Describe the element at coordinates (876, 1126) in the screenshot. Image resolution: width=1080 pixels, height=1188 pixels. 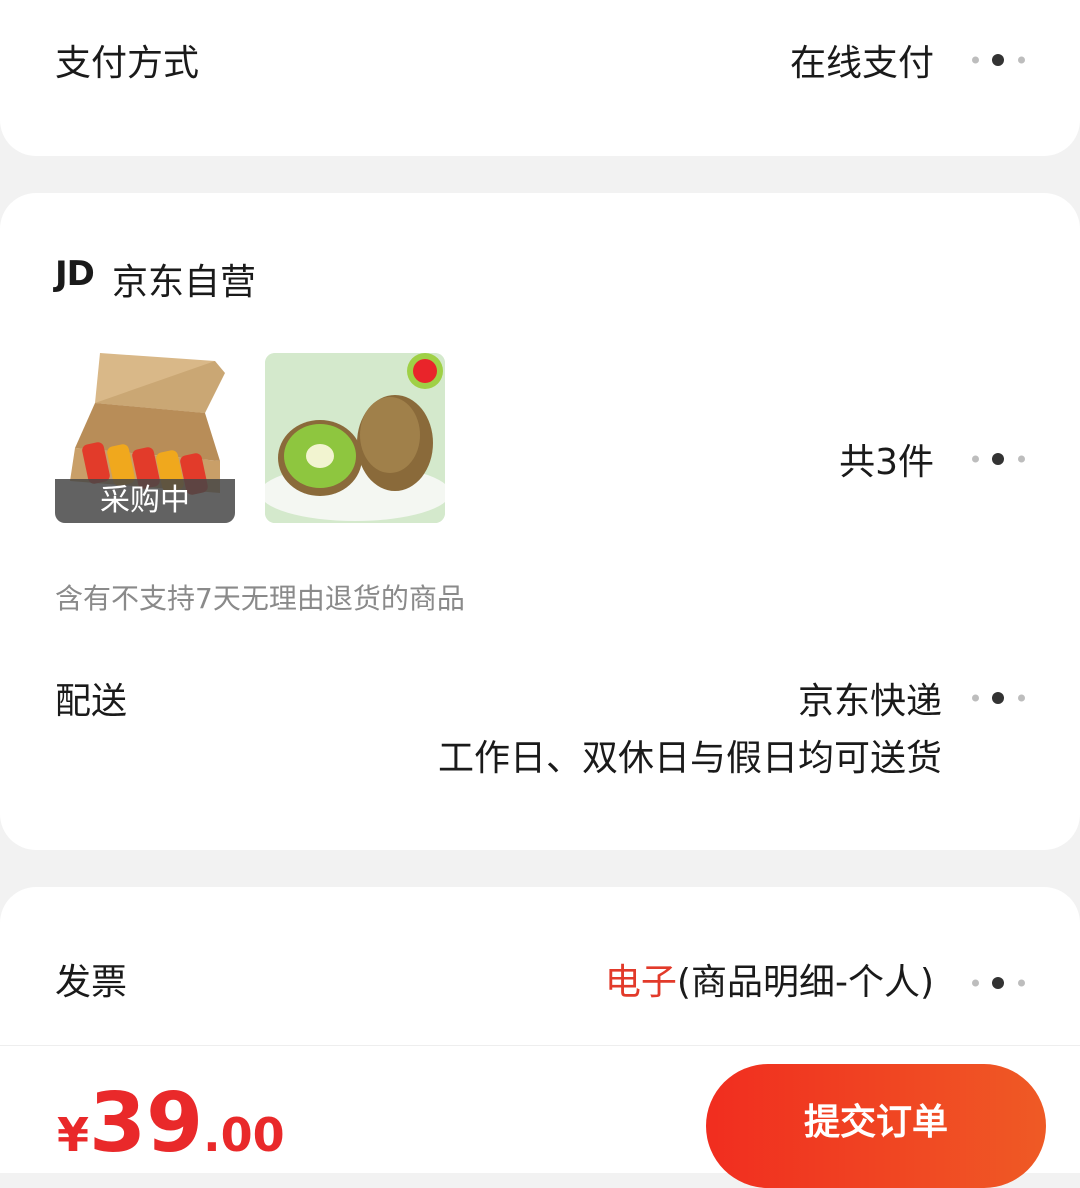
I see `submit-order-button: 提交订单` at that location.